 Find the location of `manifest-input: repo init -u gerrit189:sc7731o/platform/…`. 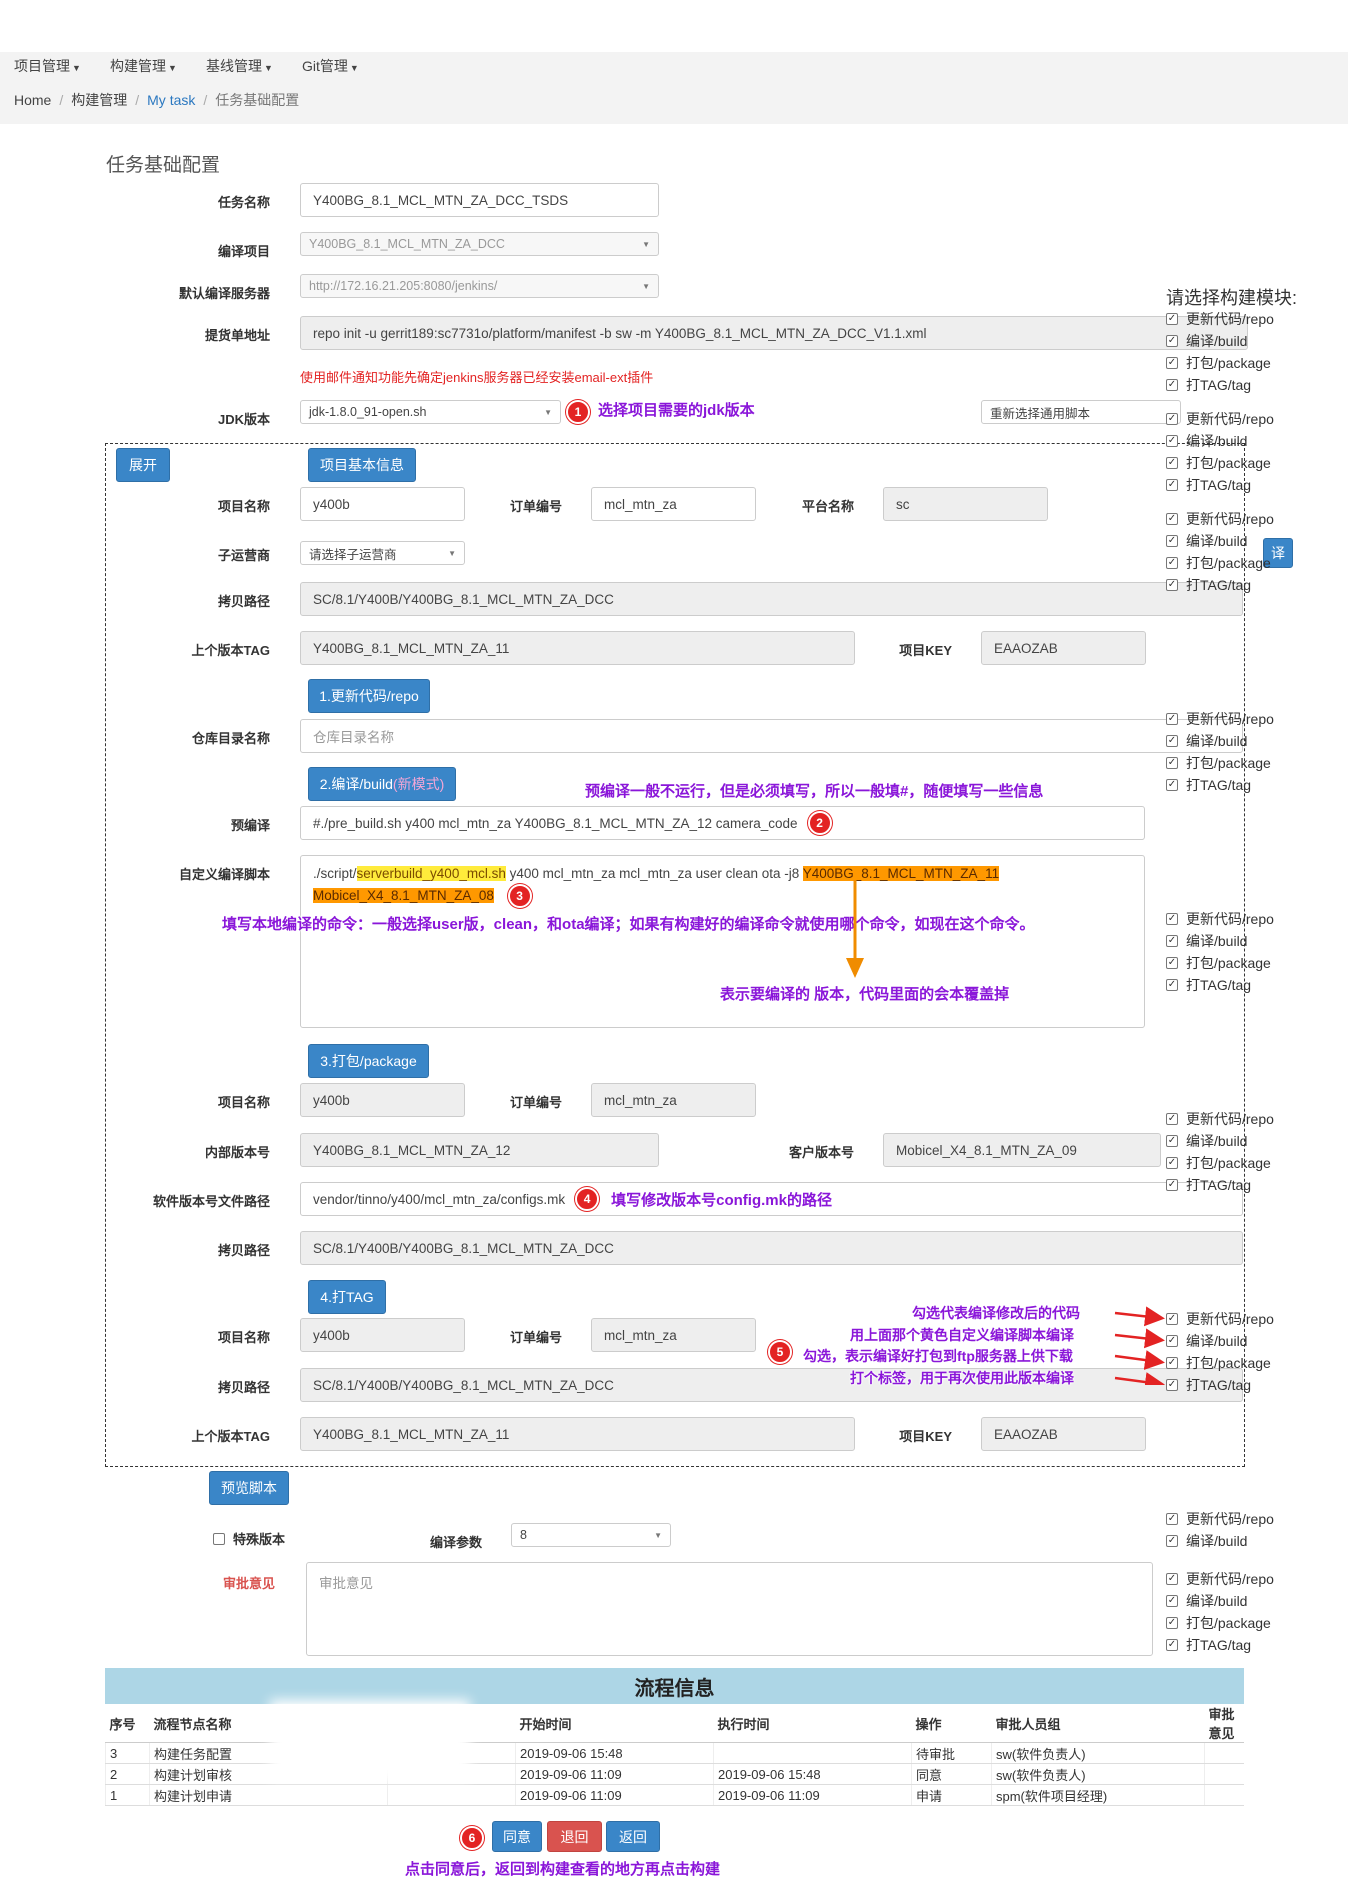

manifest-input: repo init -u gerrit189:sc7731o/platform/… is located at coordinates (774, 333).